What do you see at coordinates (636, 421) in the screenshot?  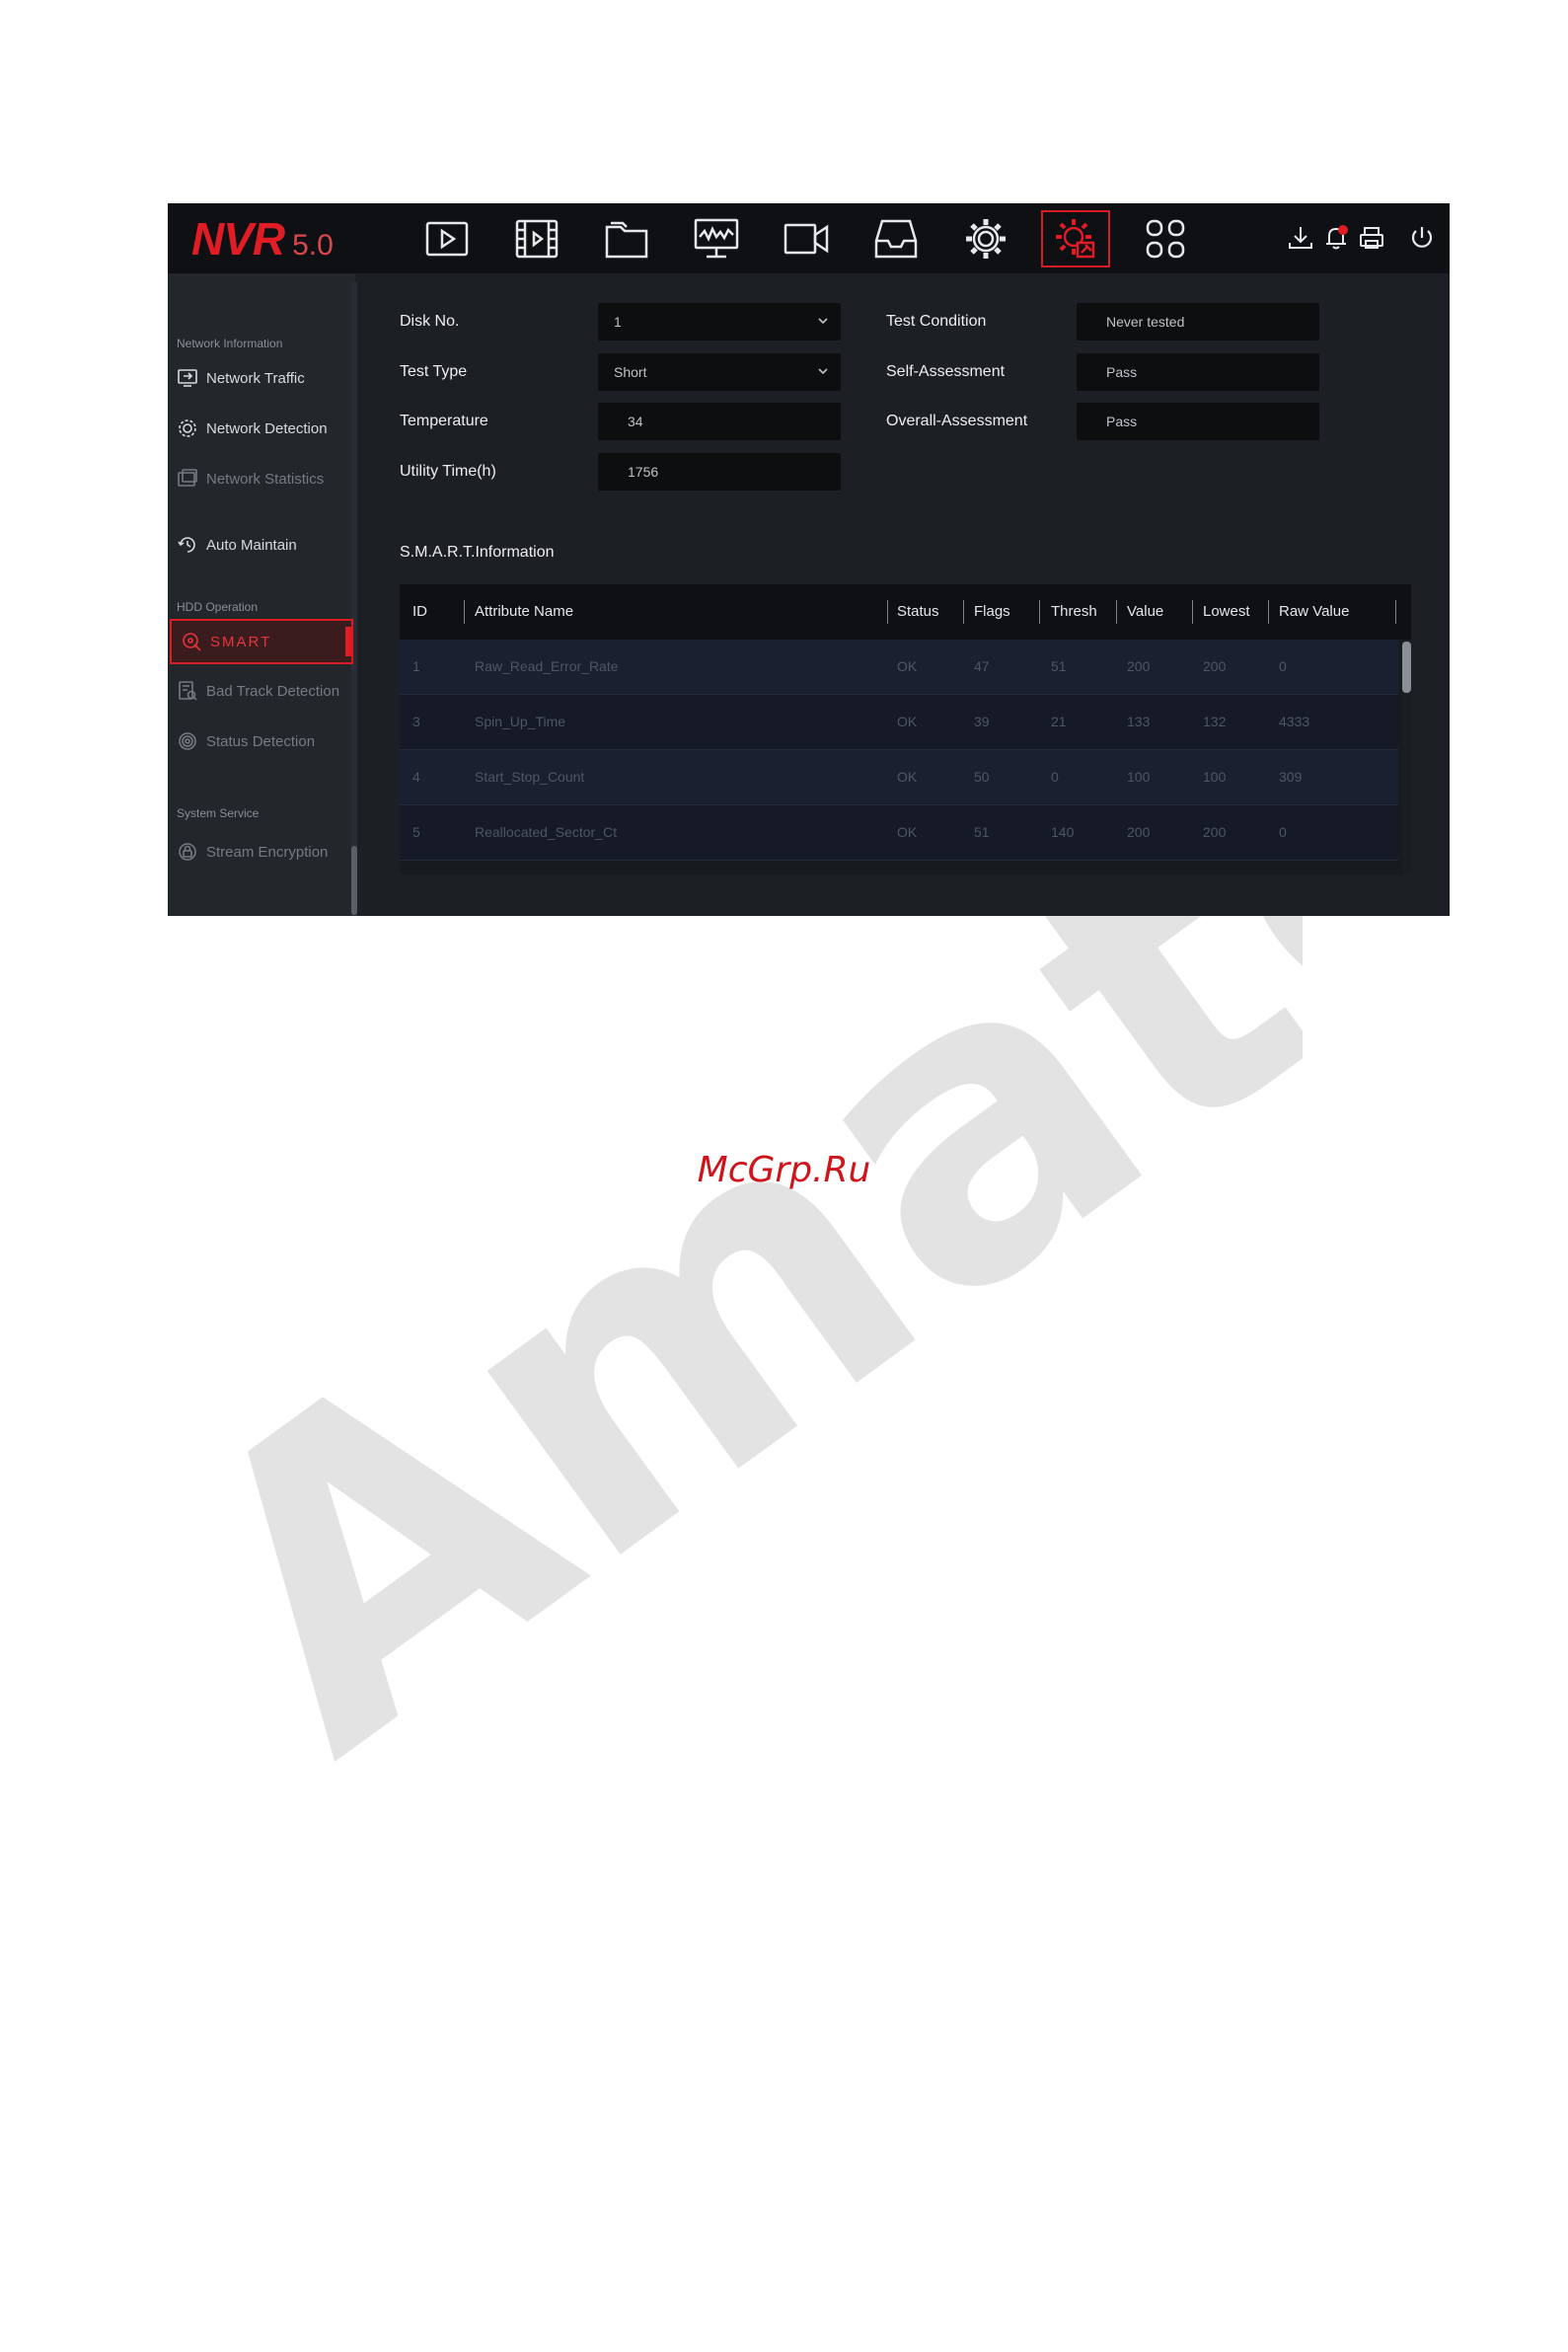 I see `temperature-value: 34` at bounding box center [636, 421].